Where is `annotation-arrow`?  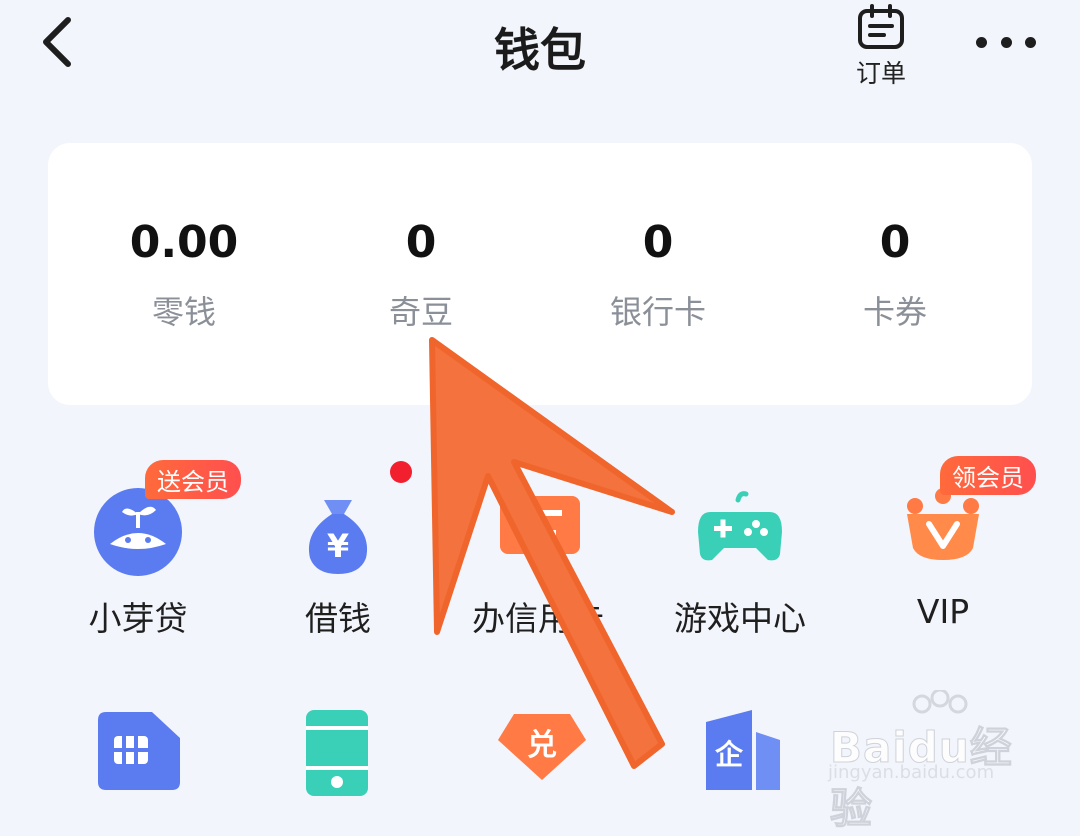 annotation-arrow is located at coordinates (552, 553).